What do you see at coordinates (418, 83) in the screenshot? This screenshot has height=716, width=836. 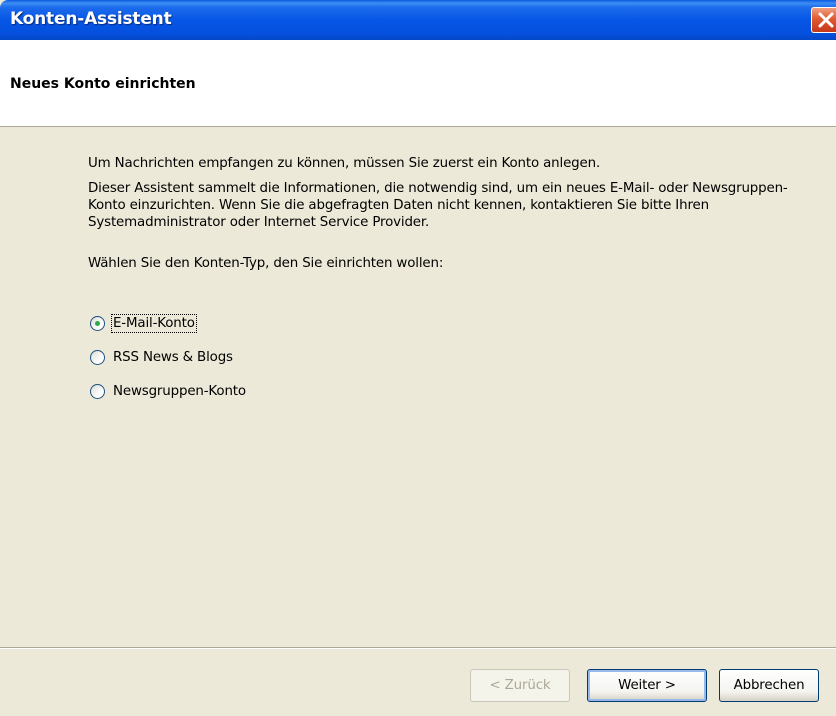 I see `wizard-header: Neues Konto einrichten` at bounding box center [418, 83].